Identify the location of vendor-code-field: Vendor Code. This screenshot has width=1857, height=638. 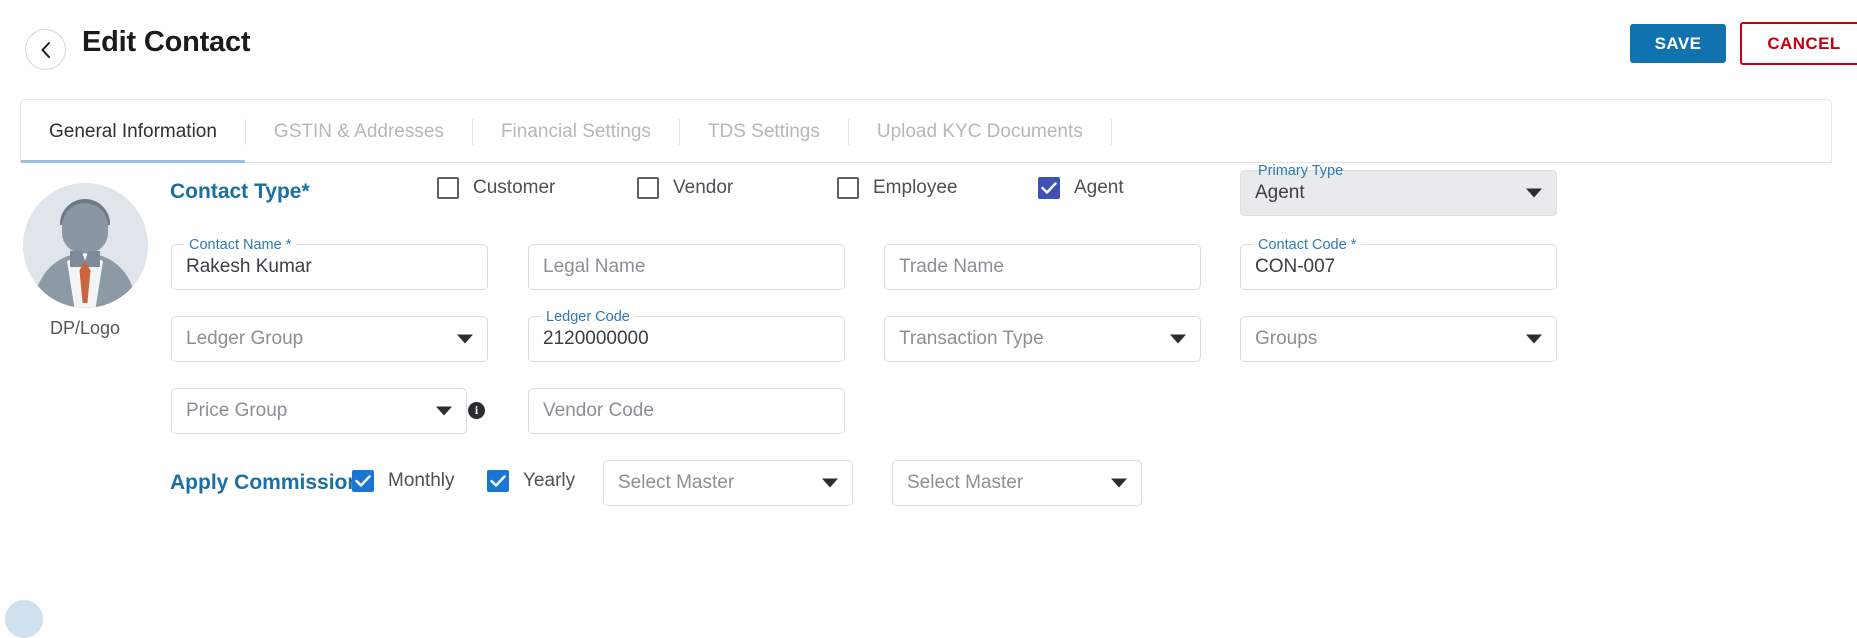
(686, 411).